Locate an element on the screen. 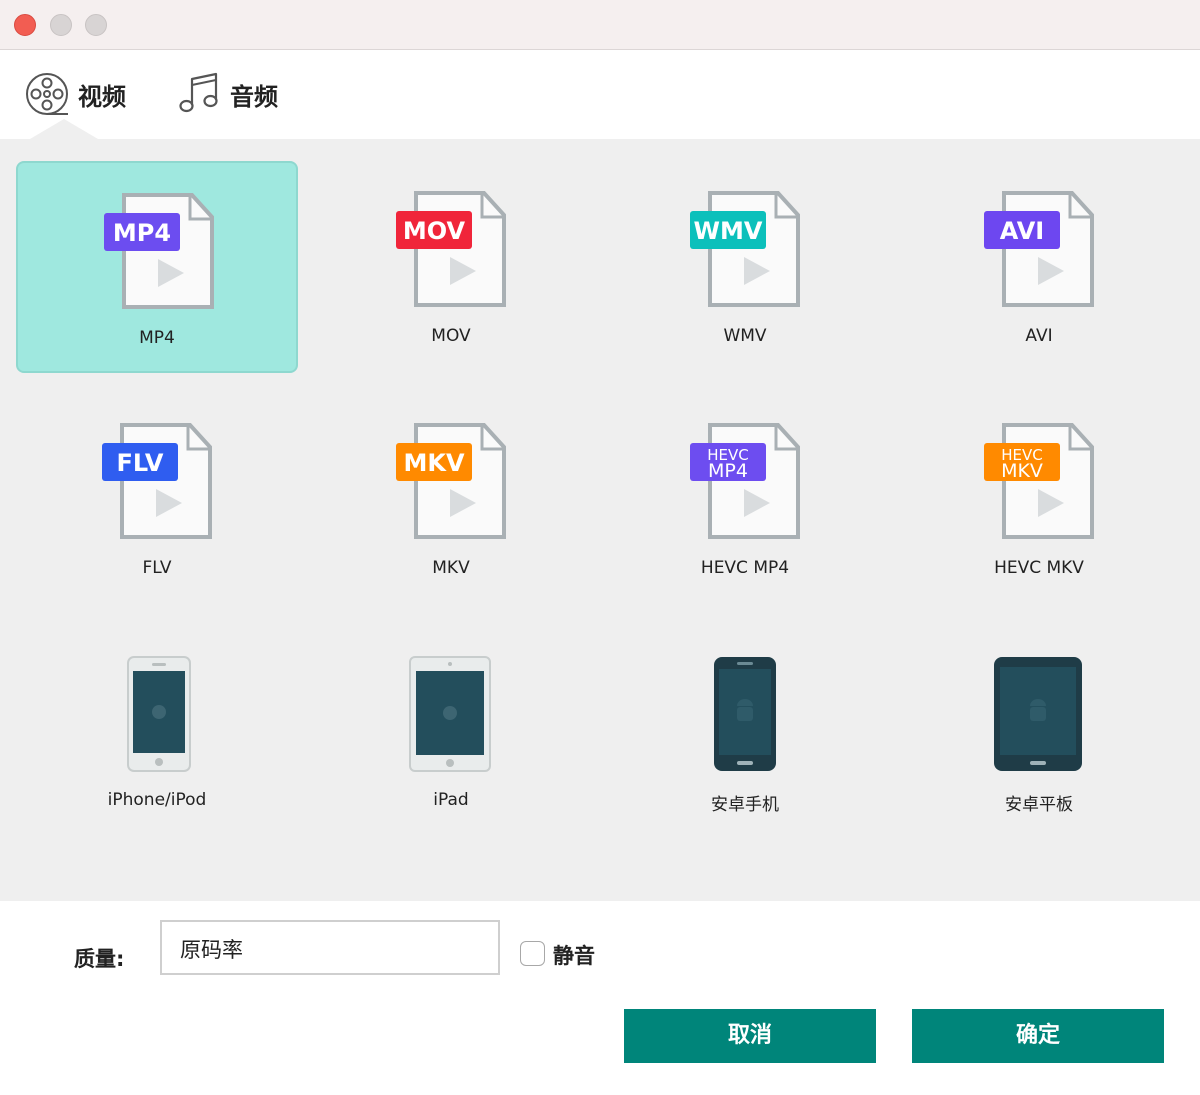  category-tabs: 视频 音频 is located at coordinates (600, 95).